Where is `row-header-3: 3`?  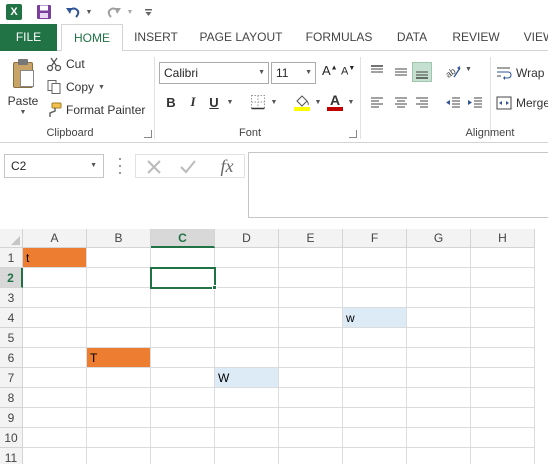 row-header-3: 3 is located at coordinates (11, 298).